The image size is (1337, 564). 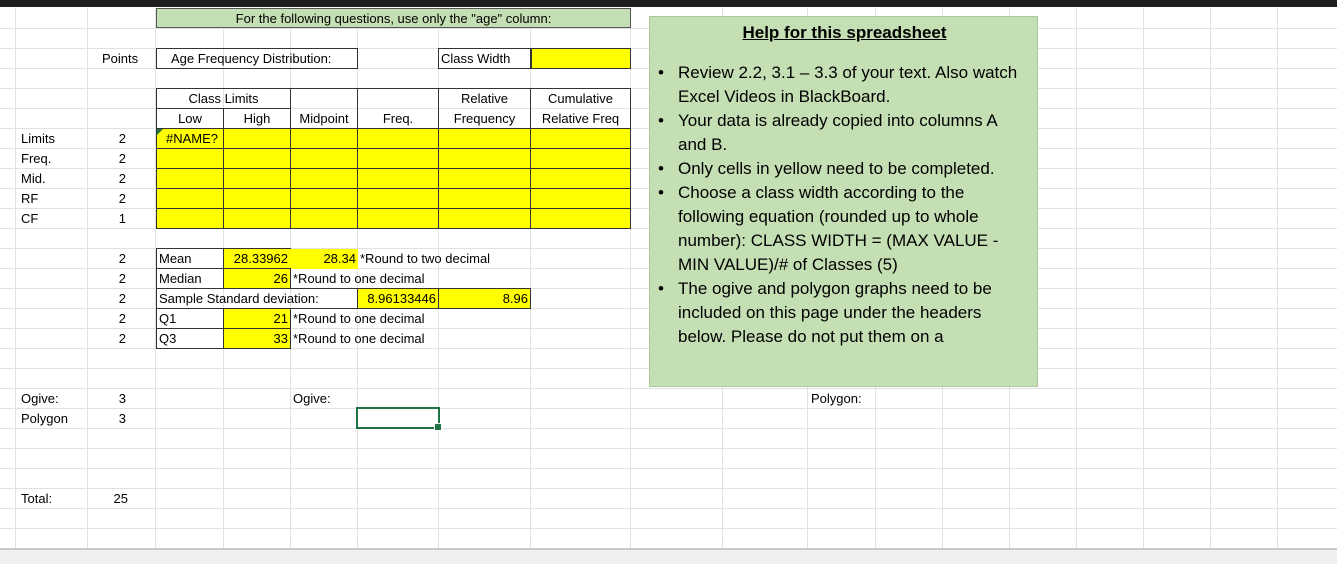 I want to click on mean-label: Mean, so click(x=190, y=258).